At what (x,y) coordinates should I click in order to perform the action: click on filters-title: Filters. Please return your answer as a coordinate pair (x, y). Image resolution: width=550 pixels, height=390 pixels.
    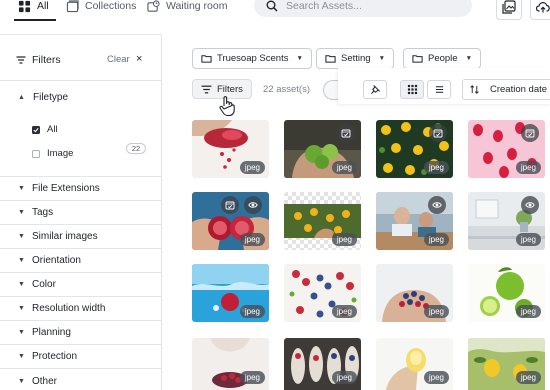
    Looking at the image, I should click on (38, 60).